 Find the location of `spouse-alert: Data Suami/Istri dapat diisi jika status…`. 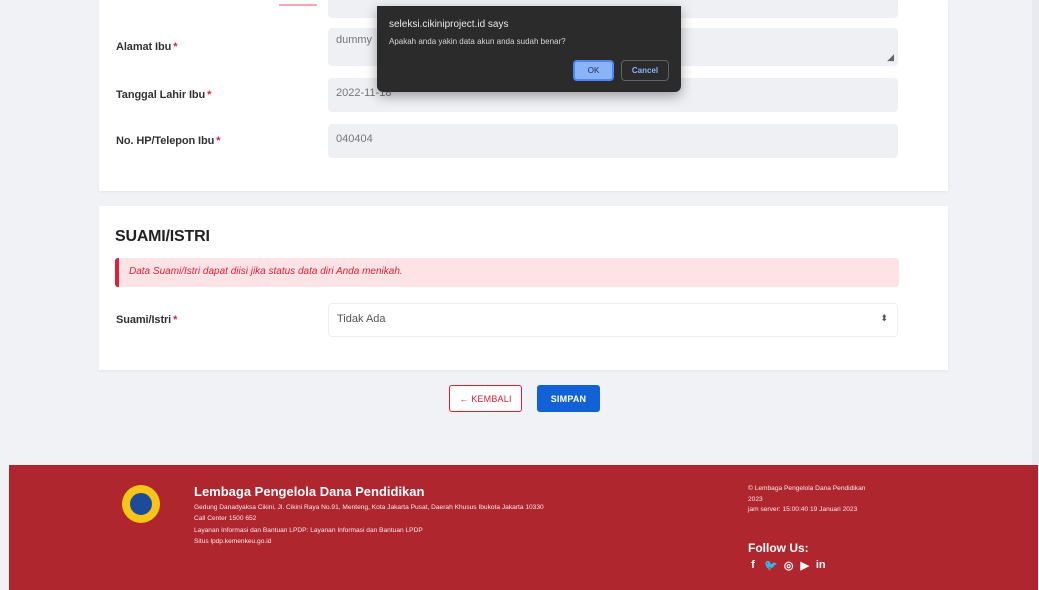

spouse-alert: Data Suami/Istri dapat diisi jika status… is located at coordinates (507, 272).